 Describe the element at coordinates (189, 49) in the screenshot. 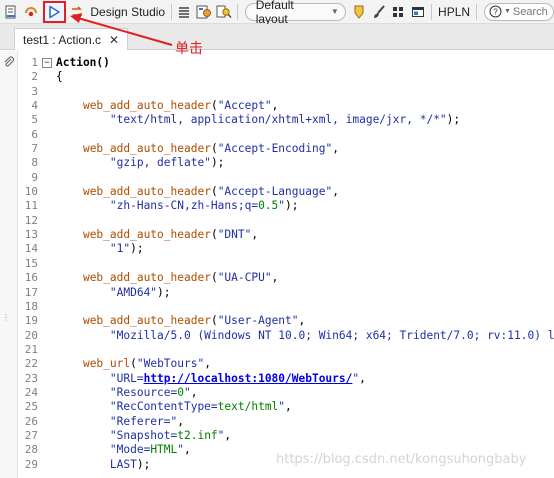

I see `annotation-label: 单击` at that location.